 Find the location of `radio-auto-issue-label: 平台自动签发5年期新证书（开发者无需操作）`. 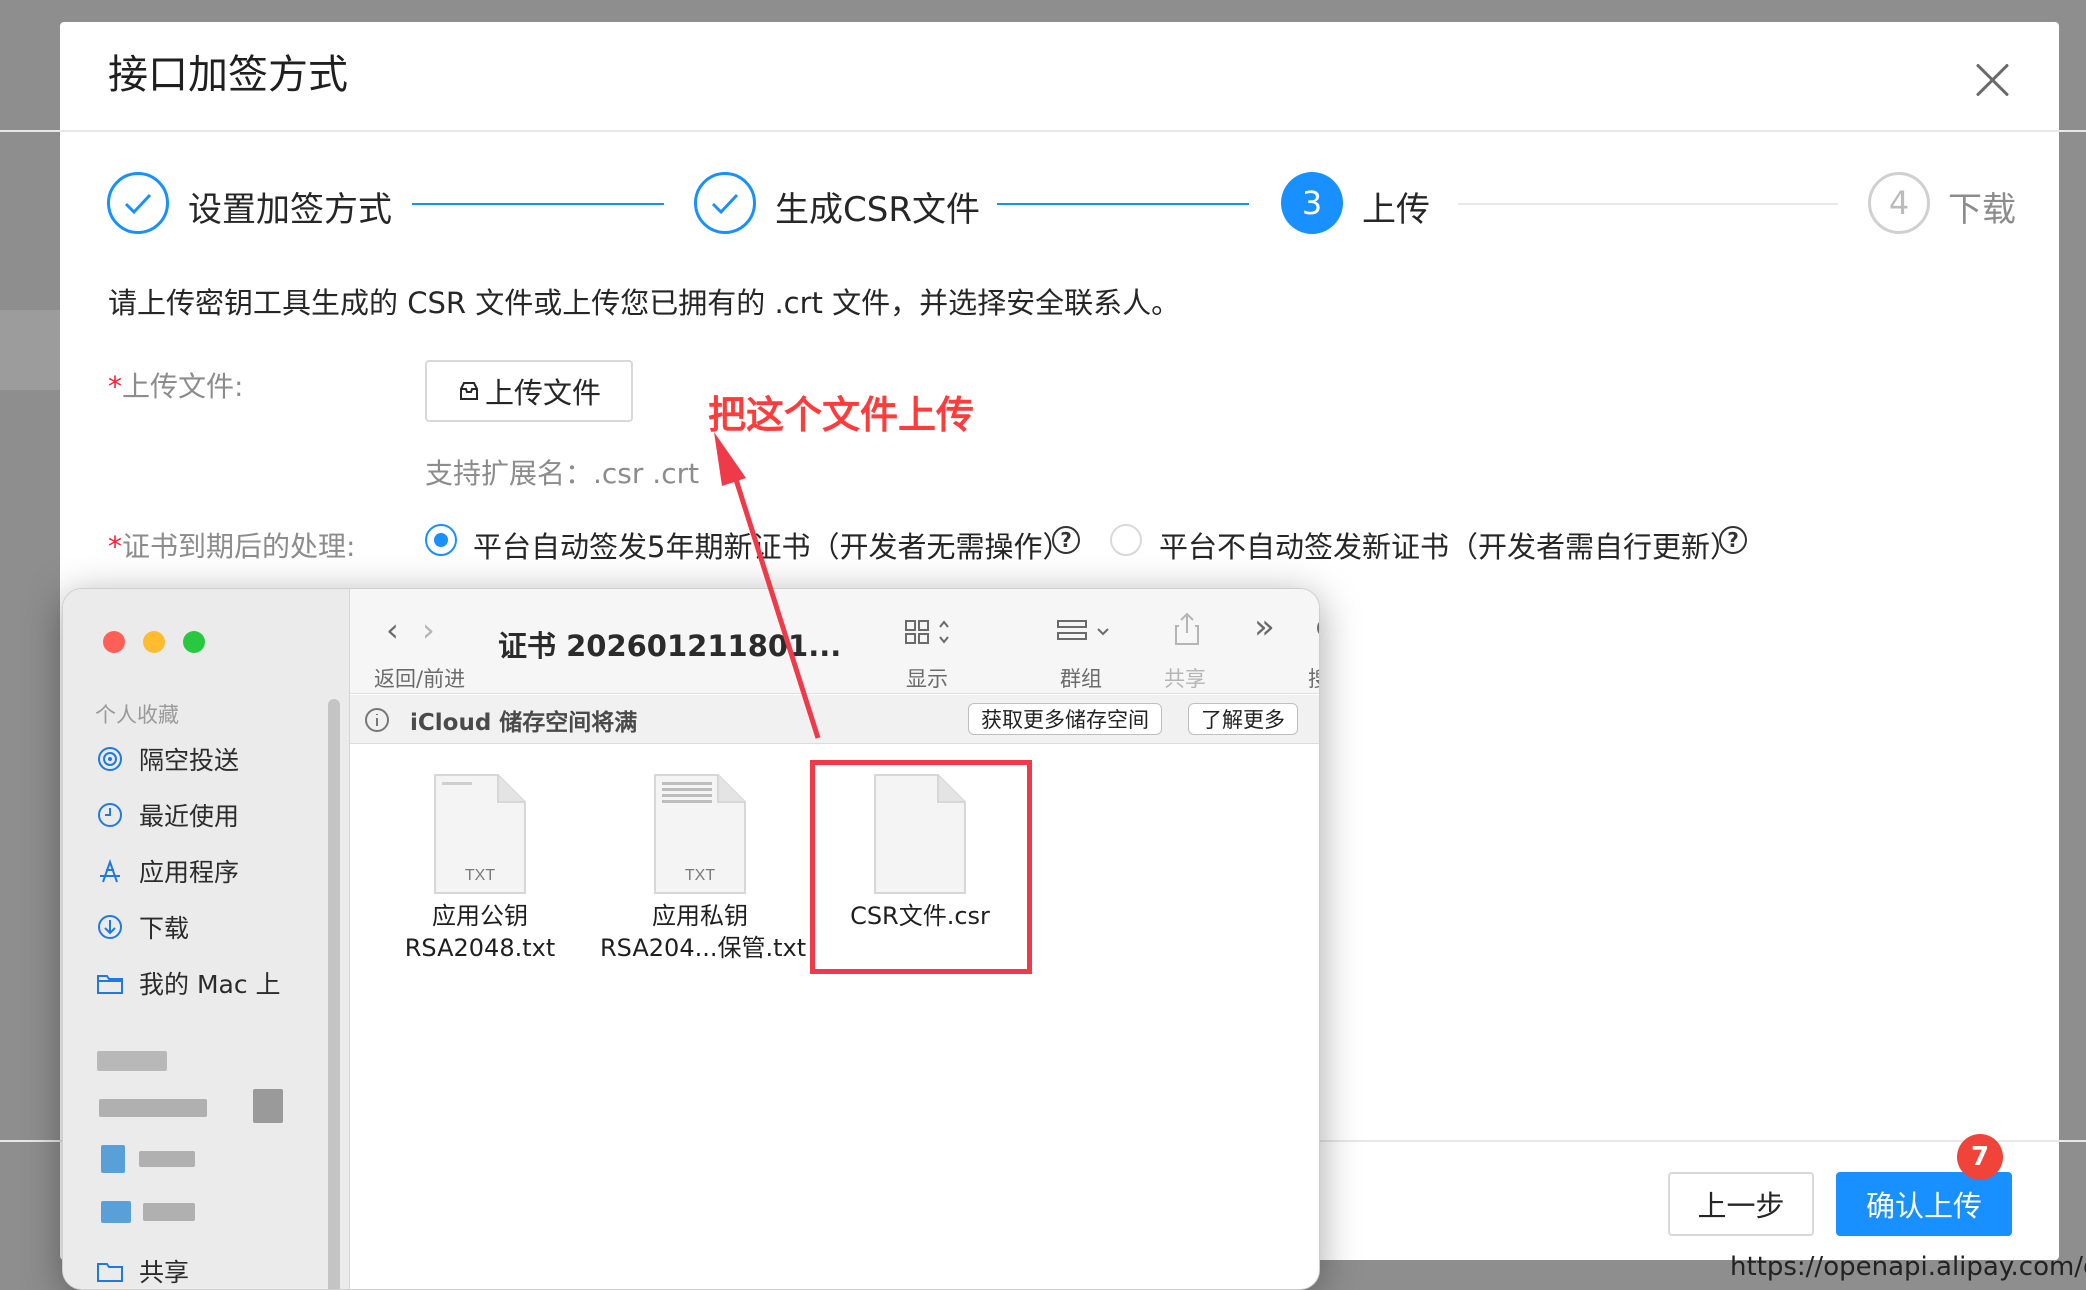

radio-auto-issue-label: 平台自动签发5年期新证书（开发者无需操作） is located at coordinates (772, 545).